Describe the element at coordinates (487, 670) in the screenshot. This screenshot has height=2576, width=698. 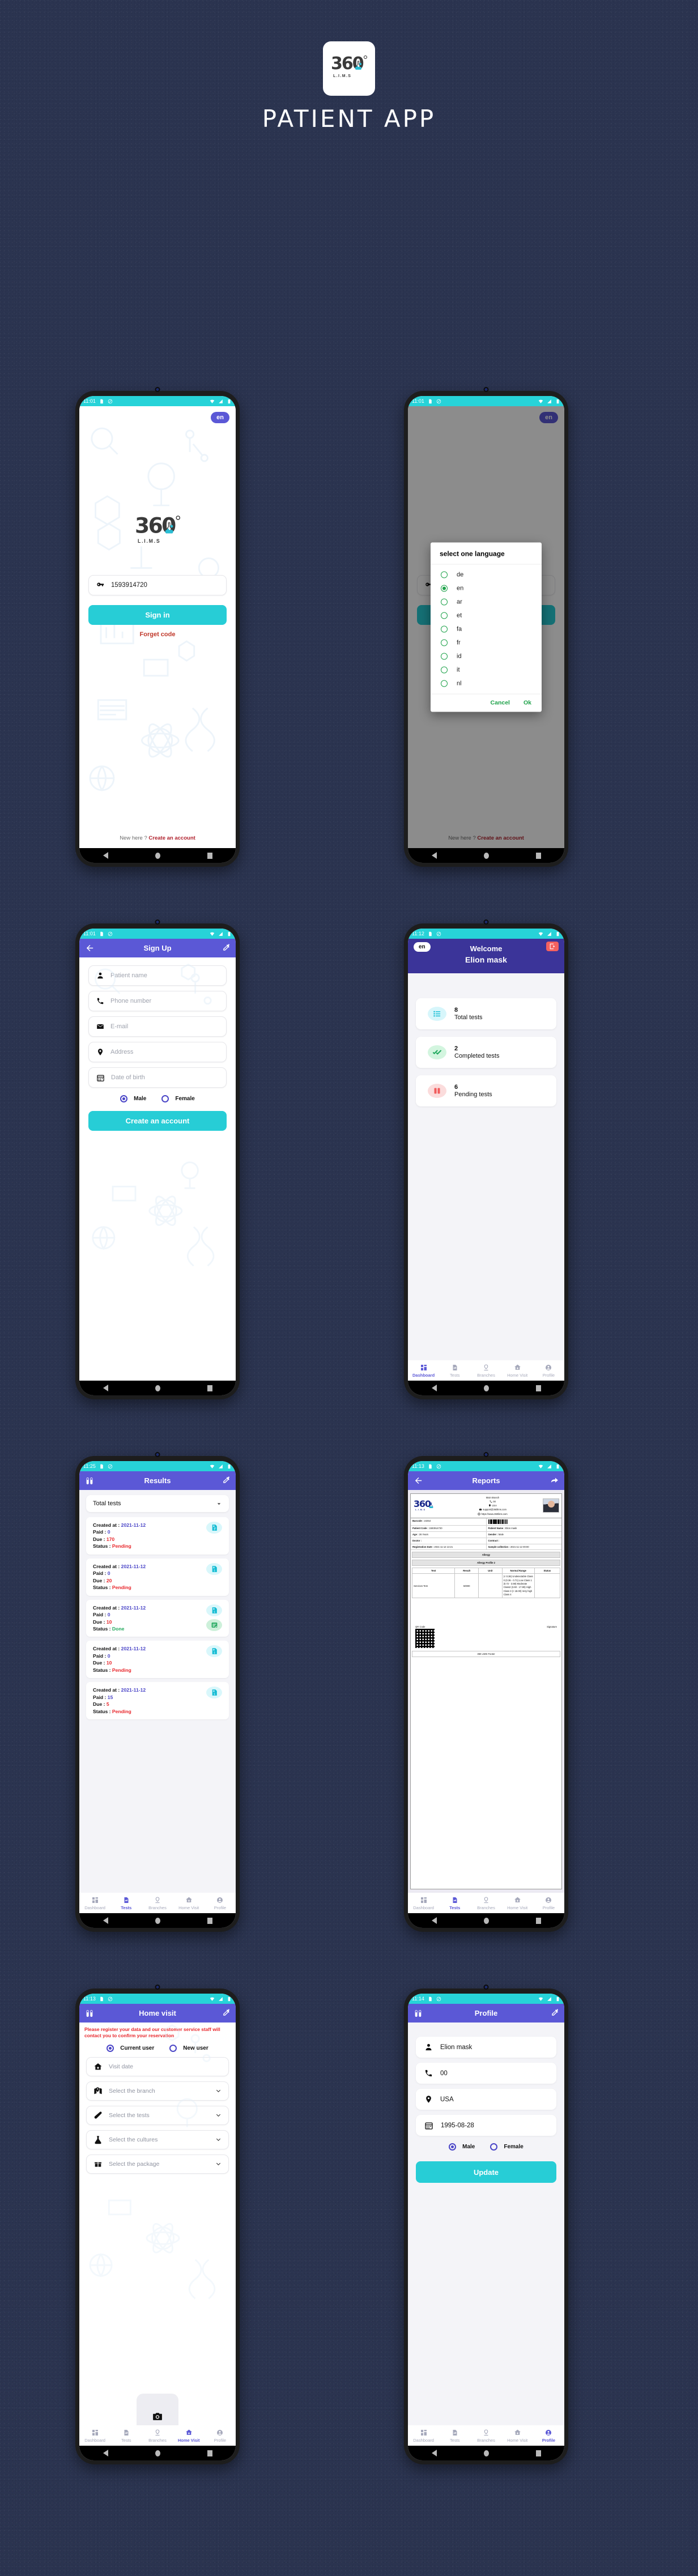
I see `language-option-it: it` at that location.